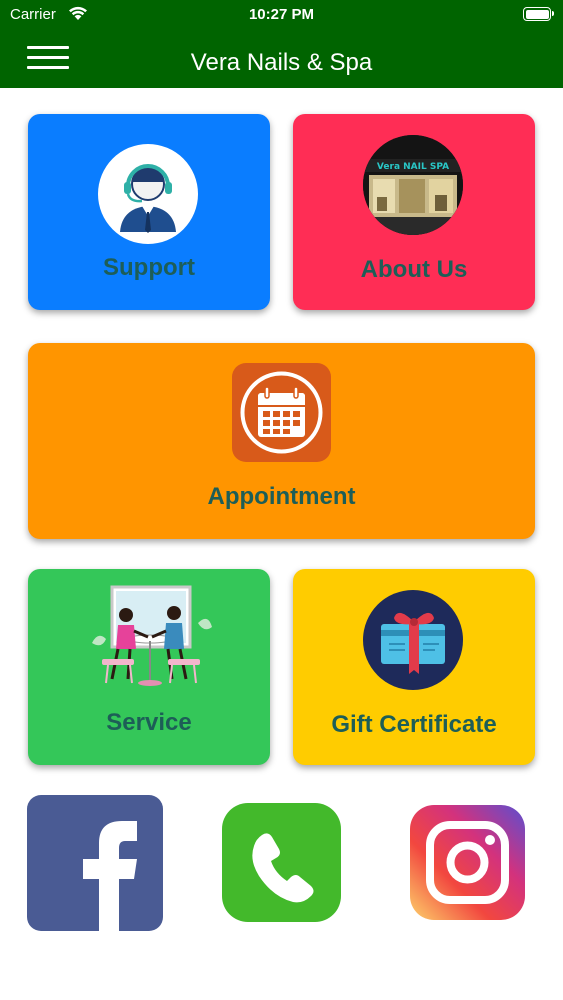 The height and width of the screenshot is (1000, 563). I want to click on support-tile: Support, so click(149, 212).